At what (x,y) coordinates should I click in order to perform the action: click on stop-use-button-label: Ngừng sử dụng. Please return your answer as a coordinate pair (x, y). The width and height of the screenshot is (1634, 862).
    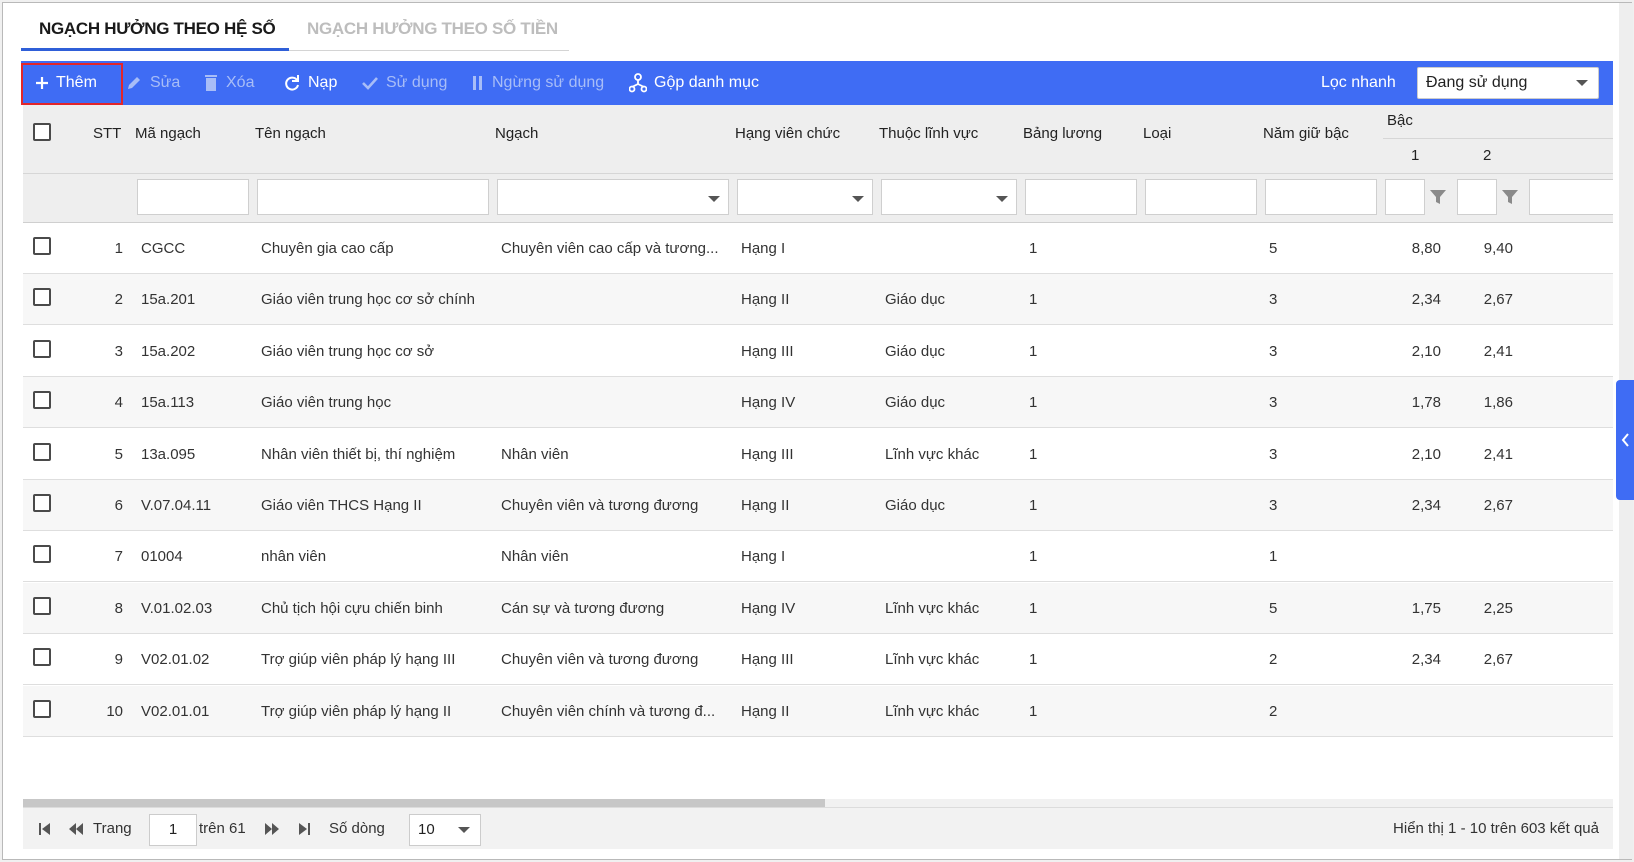
    Looking at the image, I should click on (548, 82).